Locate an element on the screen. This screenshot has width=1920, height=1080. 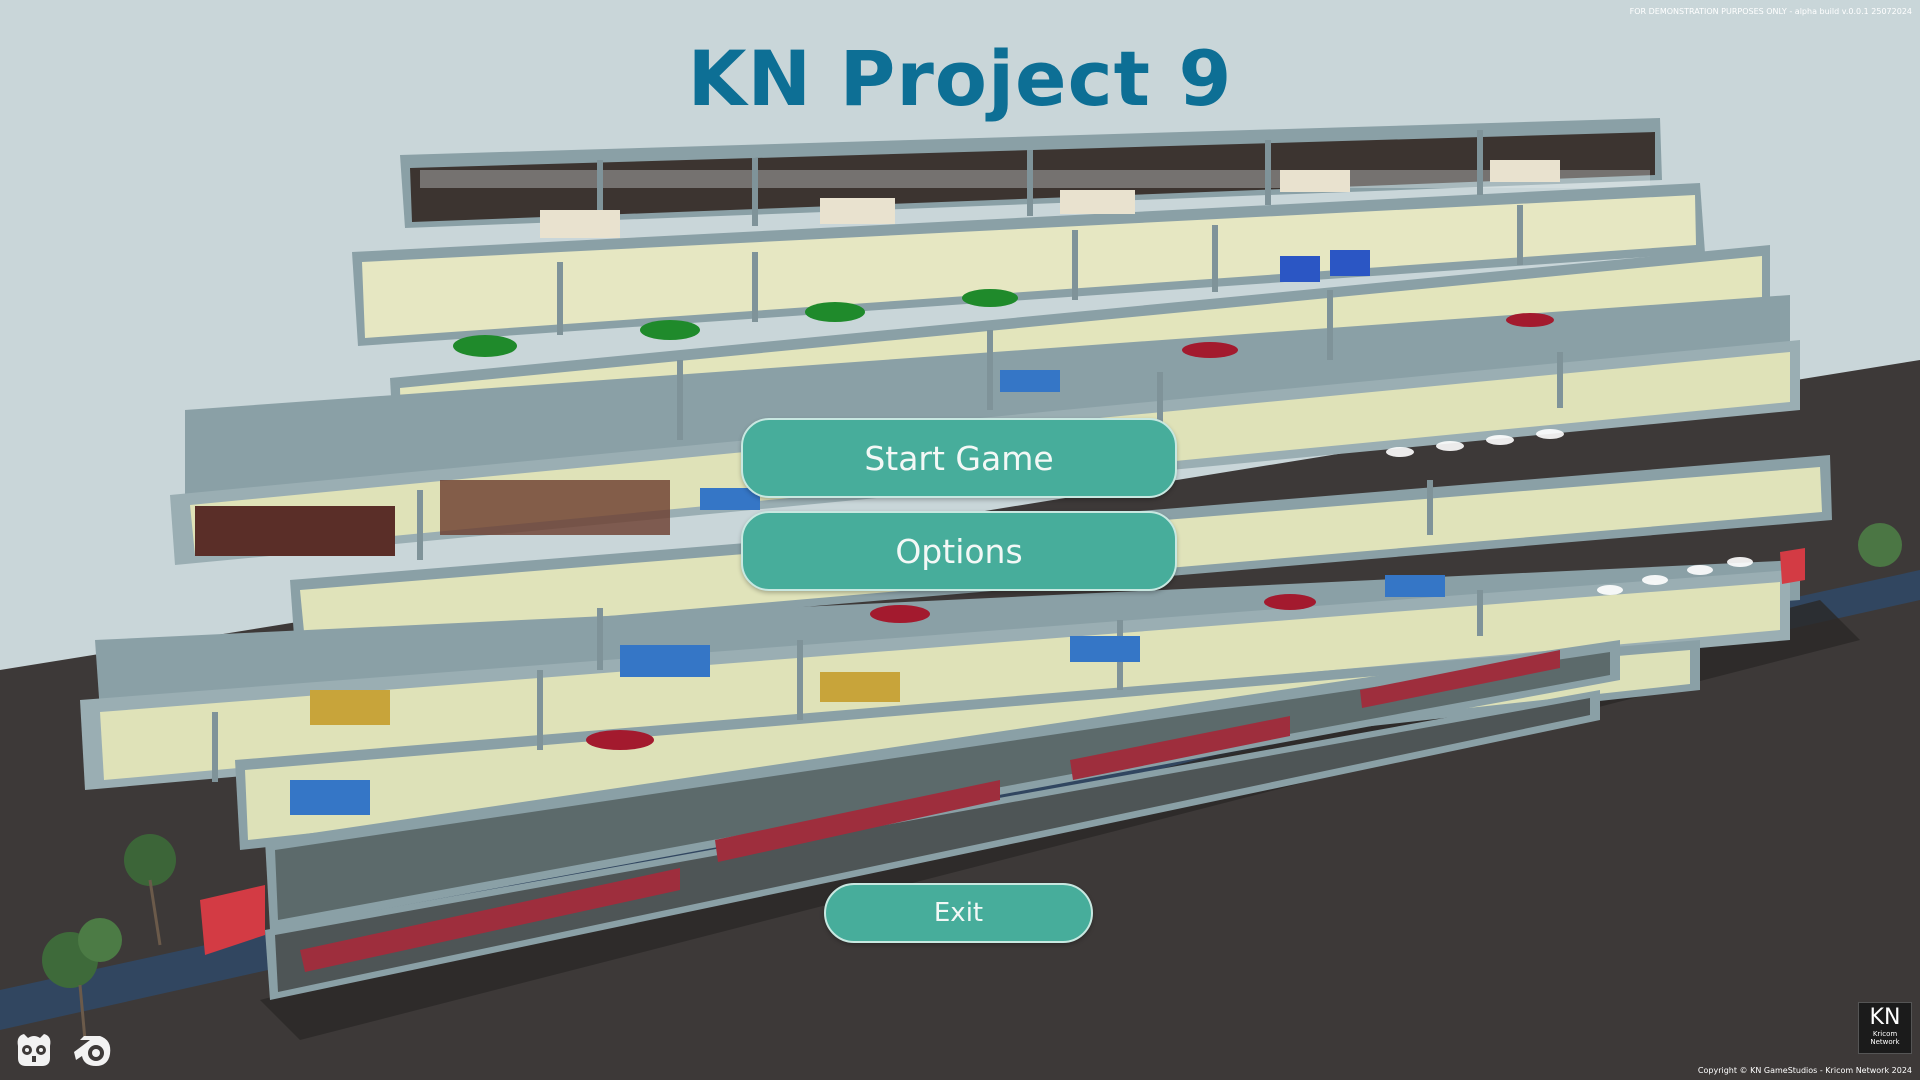
logo-line-1: Kricom is located at coordinates (1885, 1034).